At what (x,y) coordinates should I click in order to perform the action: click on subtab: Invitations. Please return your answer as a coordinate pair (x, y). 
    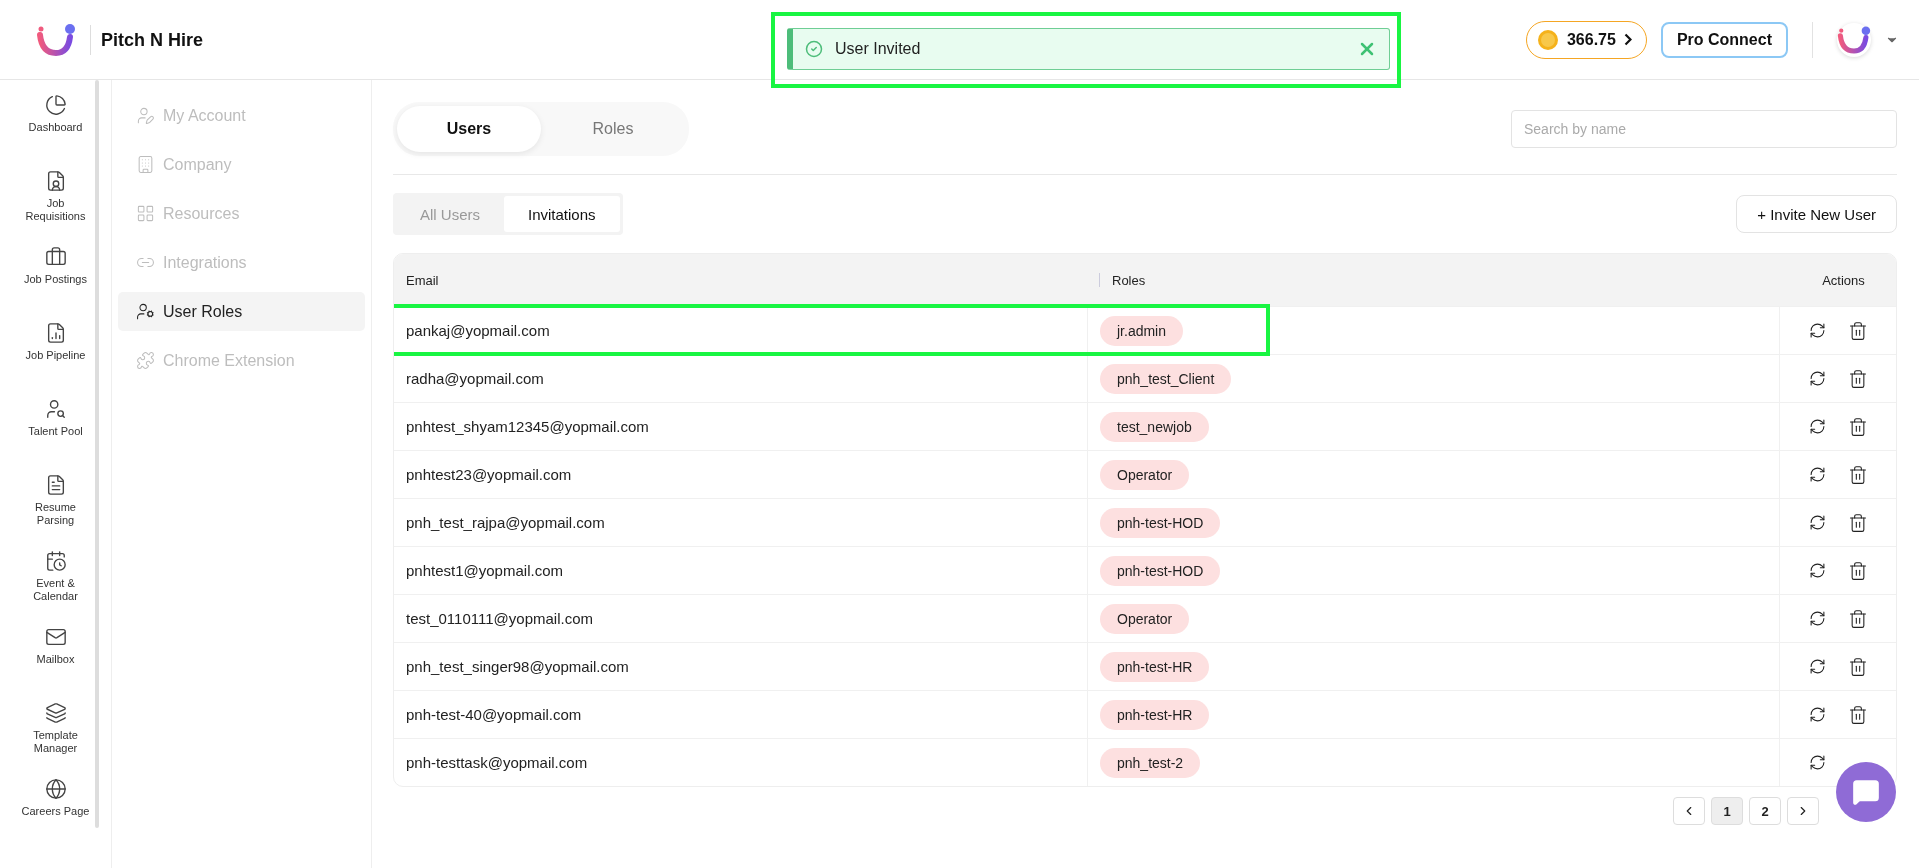
    Looking at the image, I should click on (562, 214).